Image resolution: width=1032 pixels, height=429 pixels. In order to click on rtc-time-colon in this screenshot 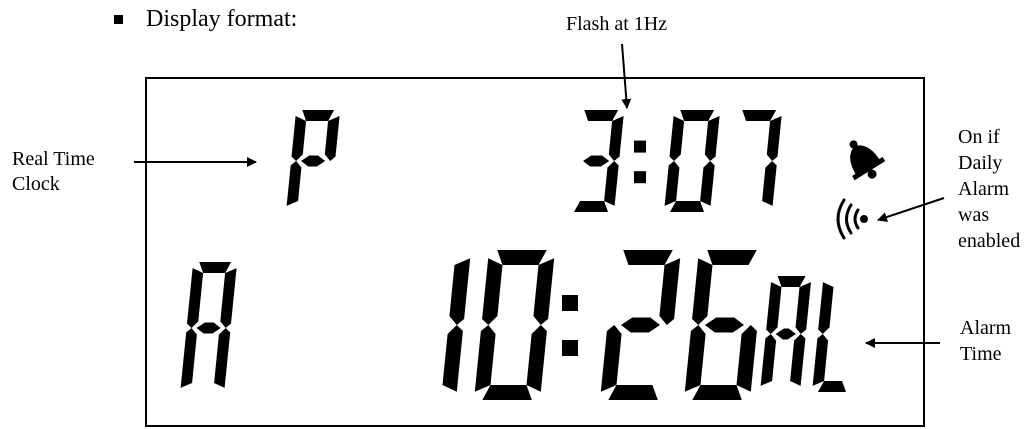, I will do `click(640, 162)`.